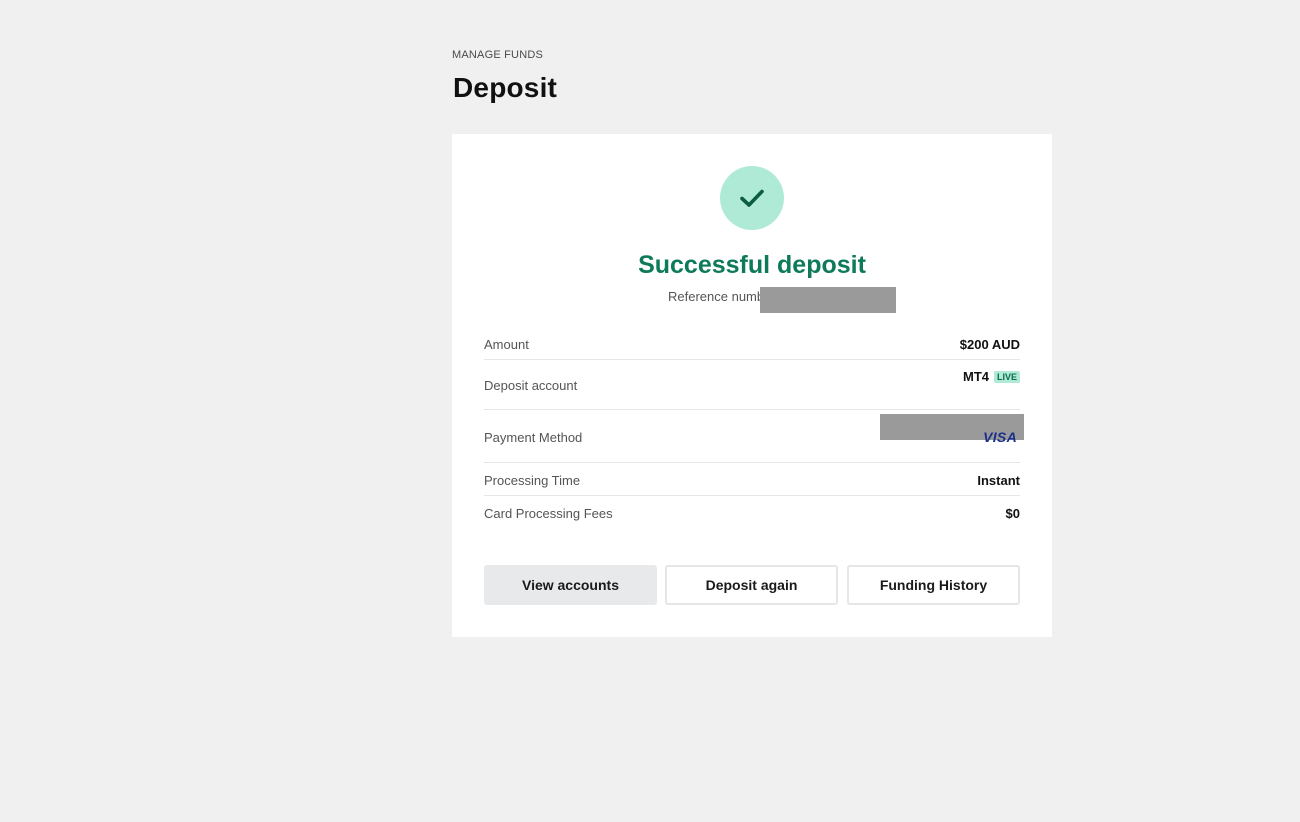 The height and width of the screenshot is (822, 1300). Describe the element at coordinates (1000, 437) in the screenshot. I see `visa-logo-icon: VISA` at that location.